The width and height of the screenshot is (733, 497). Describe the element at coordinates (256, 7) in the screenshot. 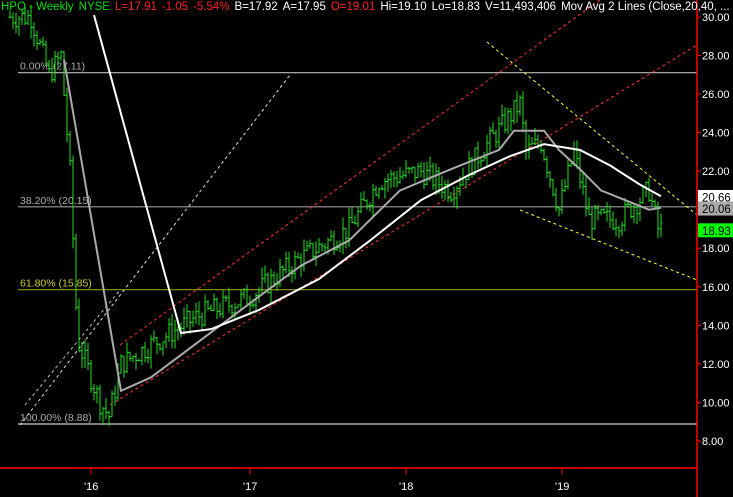

I see `bid: B=17.92` at that location.